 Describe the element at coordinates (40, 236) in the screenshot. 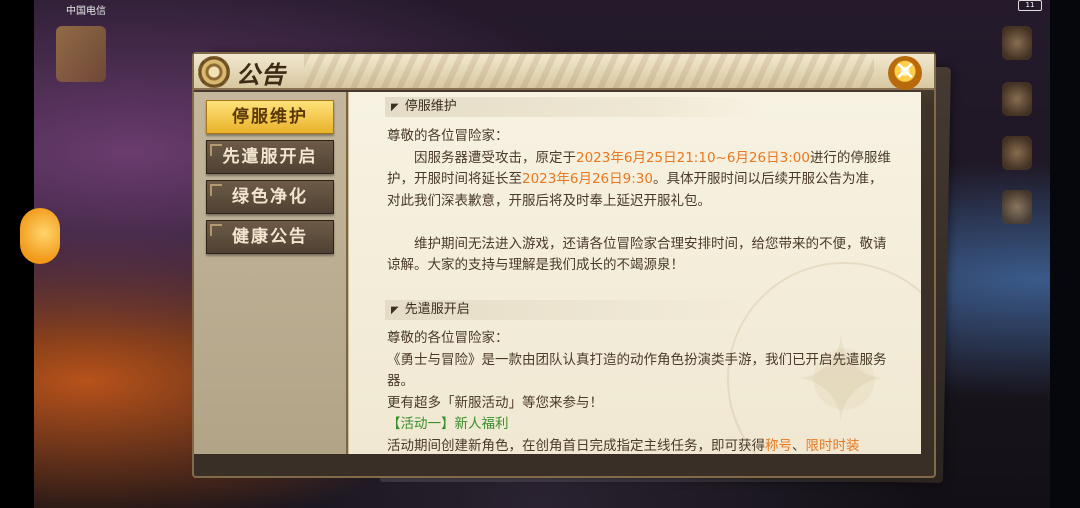

I see `announcement-badge-icon` at that location.